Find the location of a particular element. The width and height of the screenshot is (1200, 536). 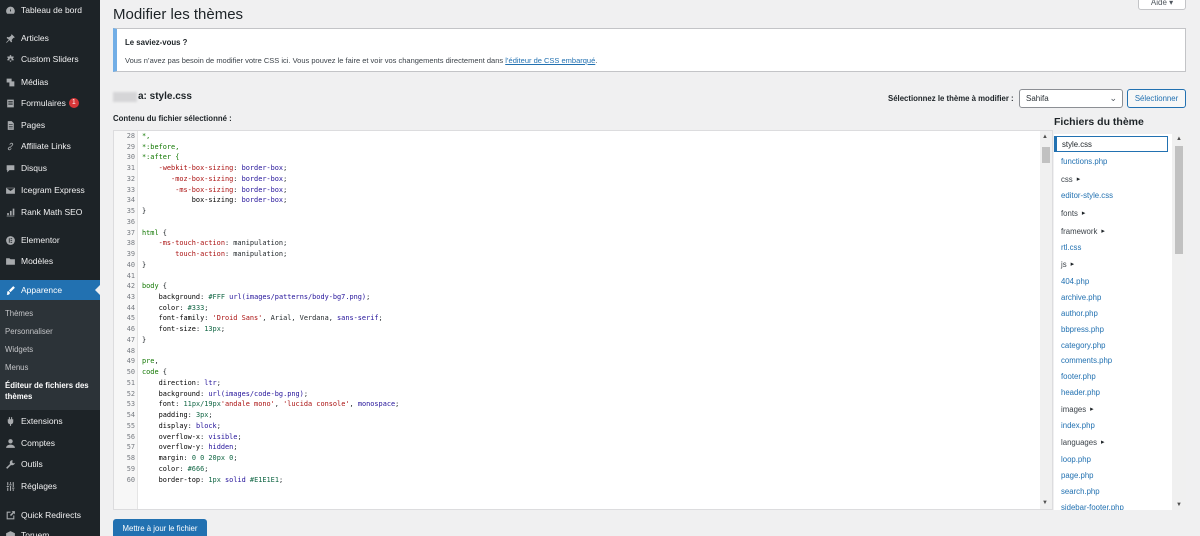

sidebar-item-apparence: Apparence is located at coordinates (50, 290).